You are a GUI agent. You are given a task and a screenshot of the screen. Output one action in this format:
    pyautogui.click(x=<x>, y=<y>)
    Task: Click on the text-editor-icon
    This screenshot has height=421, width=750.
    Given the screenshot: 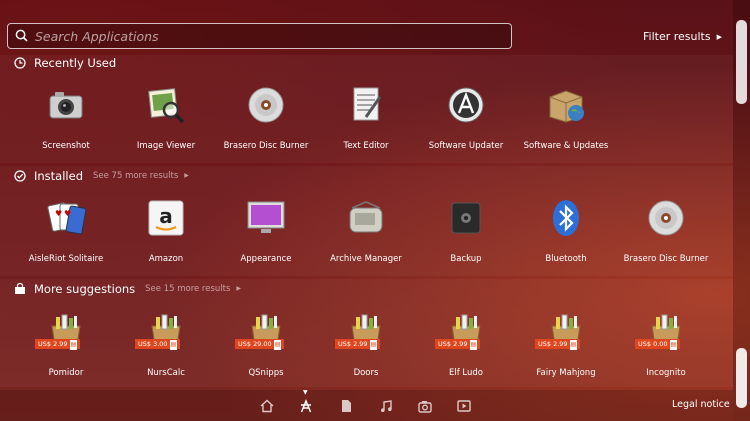 What is the action you would take?
    pyautogui.click(x=367, y=104)
    